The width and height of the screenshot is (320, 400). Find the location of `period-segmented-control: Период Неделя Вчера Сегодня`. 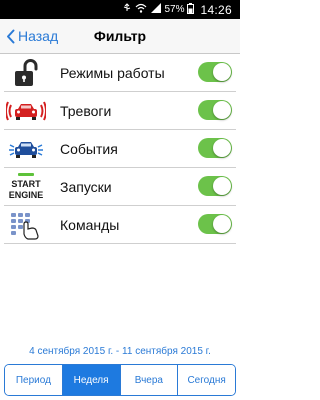

period-segmented-control: Период Неделя Вчера Сегодня is located at coordinates (120, 380).